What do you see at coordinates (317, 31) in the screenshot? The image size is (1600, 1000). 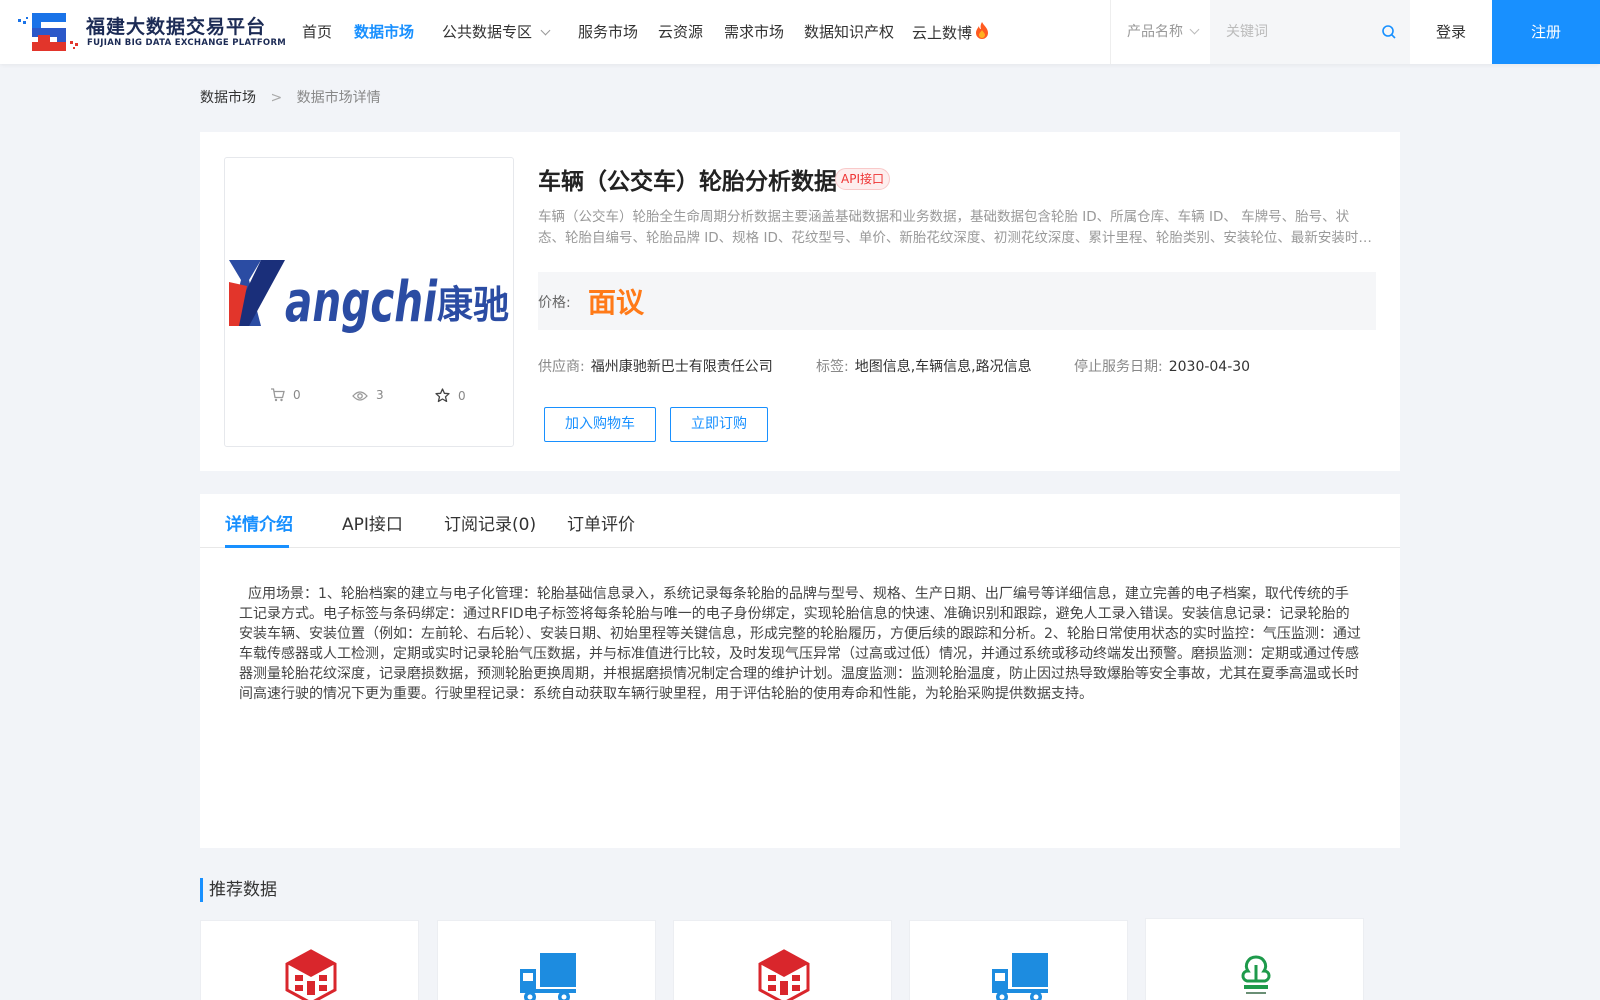 I see `nav-home: 首页` at bounding box center [317, 31].